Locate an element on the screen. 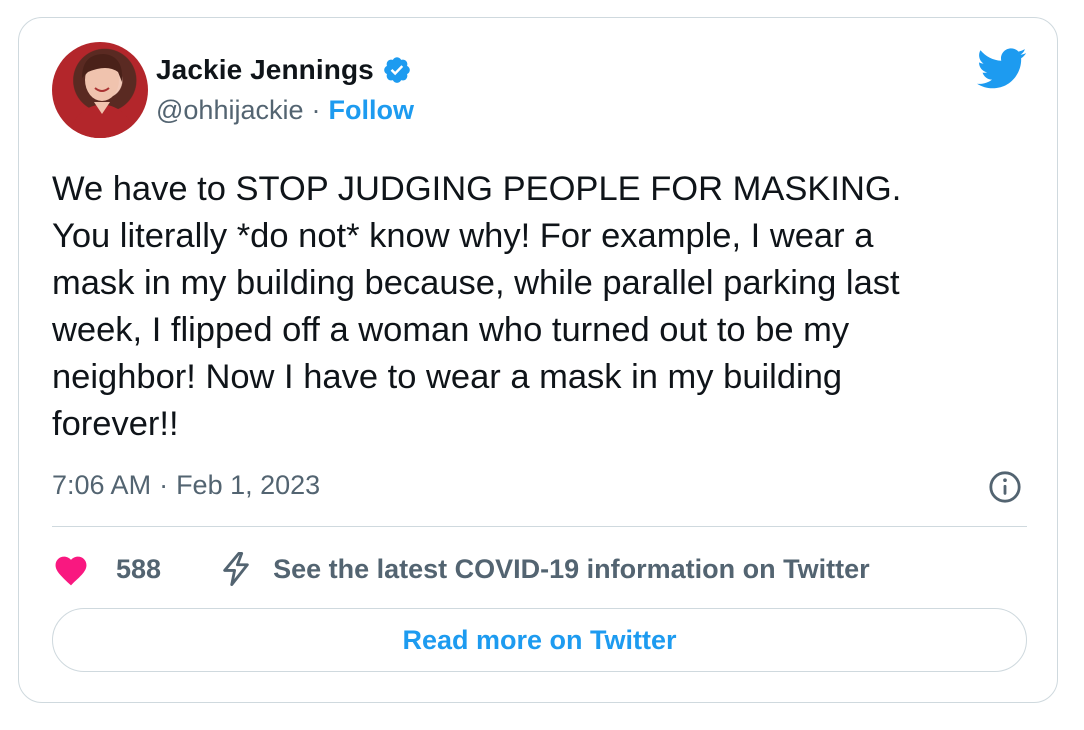  avatar is located at coordinates (100, 90).